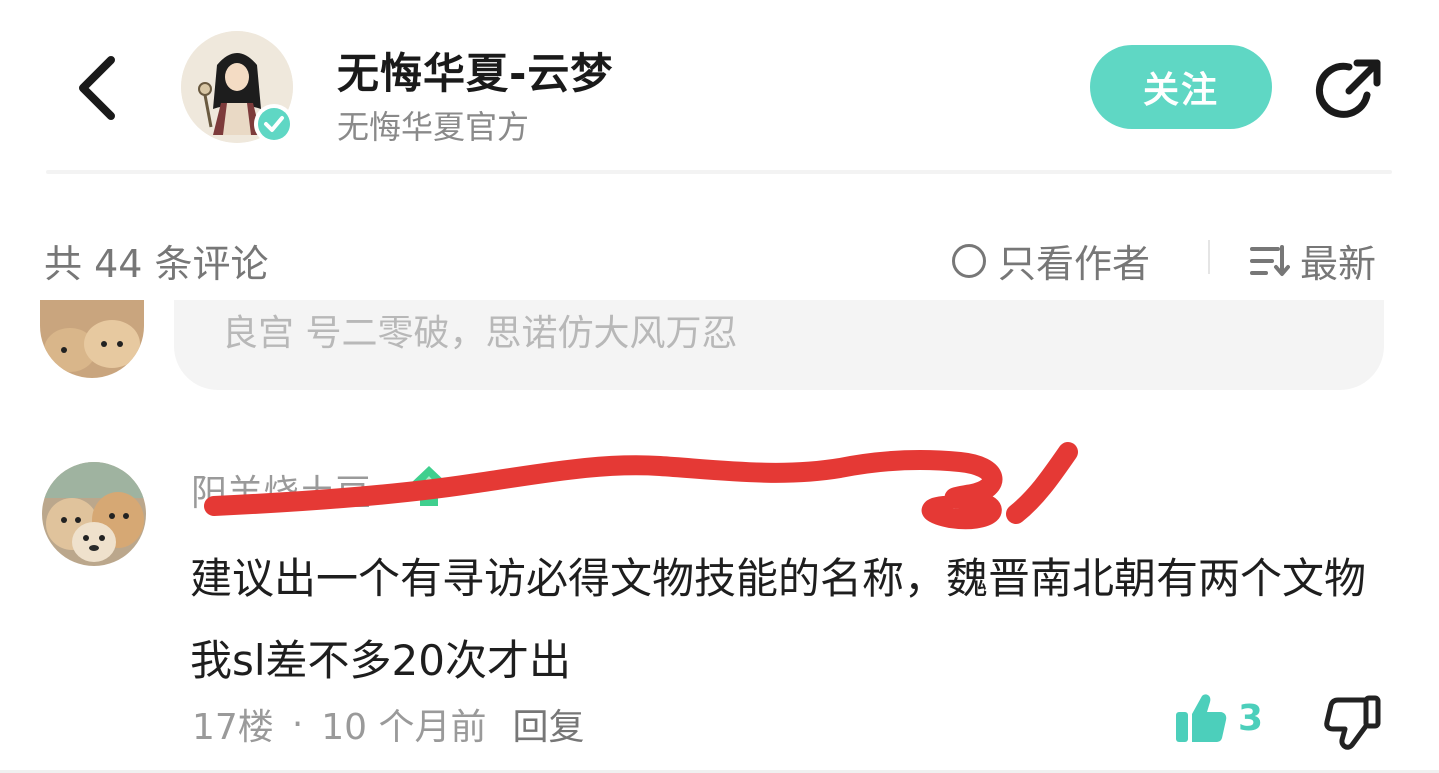  Describe the element at coordinates (1074, 264) in the screenshot. I see `author-only-label: 只看作者` at that location.